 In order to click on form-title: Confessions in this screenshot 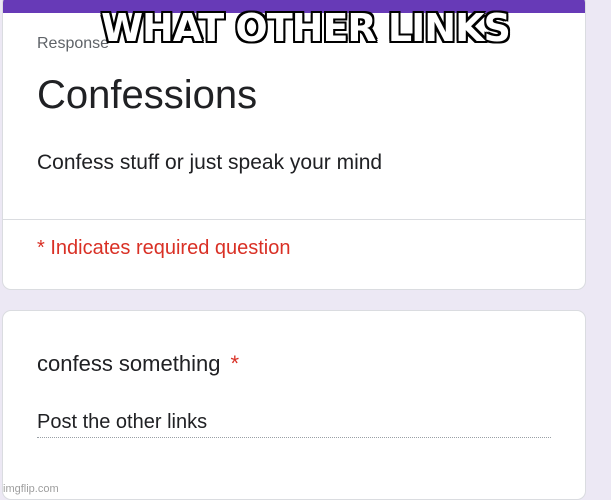, I will do `click(147, 95)`.